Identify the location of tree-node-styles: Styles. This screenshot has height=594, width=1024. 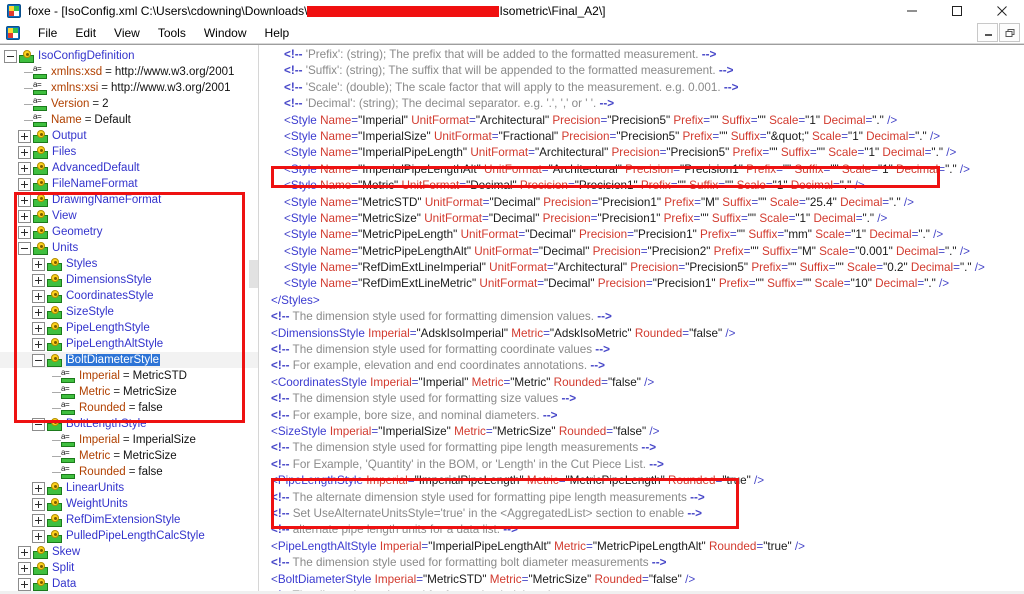
(129, 264).